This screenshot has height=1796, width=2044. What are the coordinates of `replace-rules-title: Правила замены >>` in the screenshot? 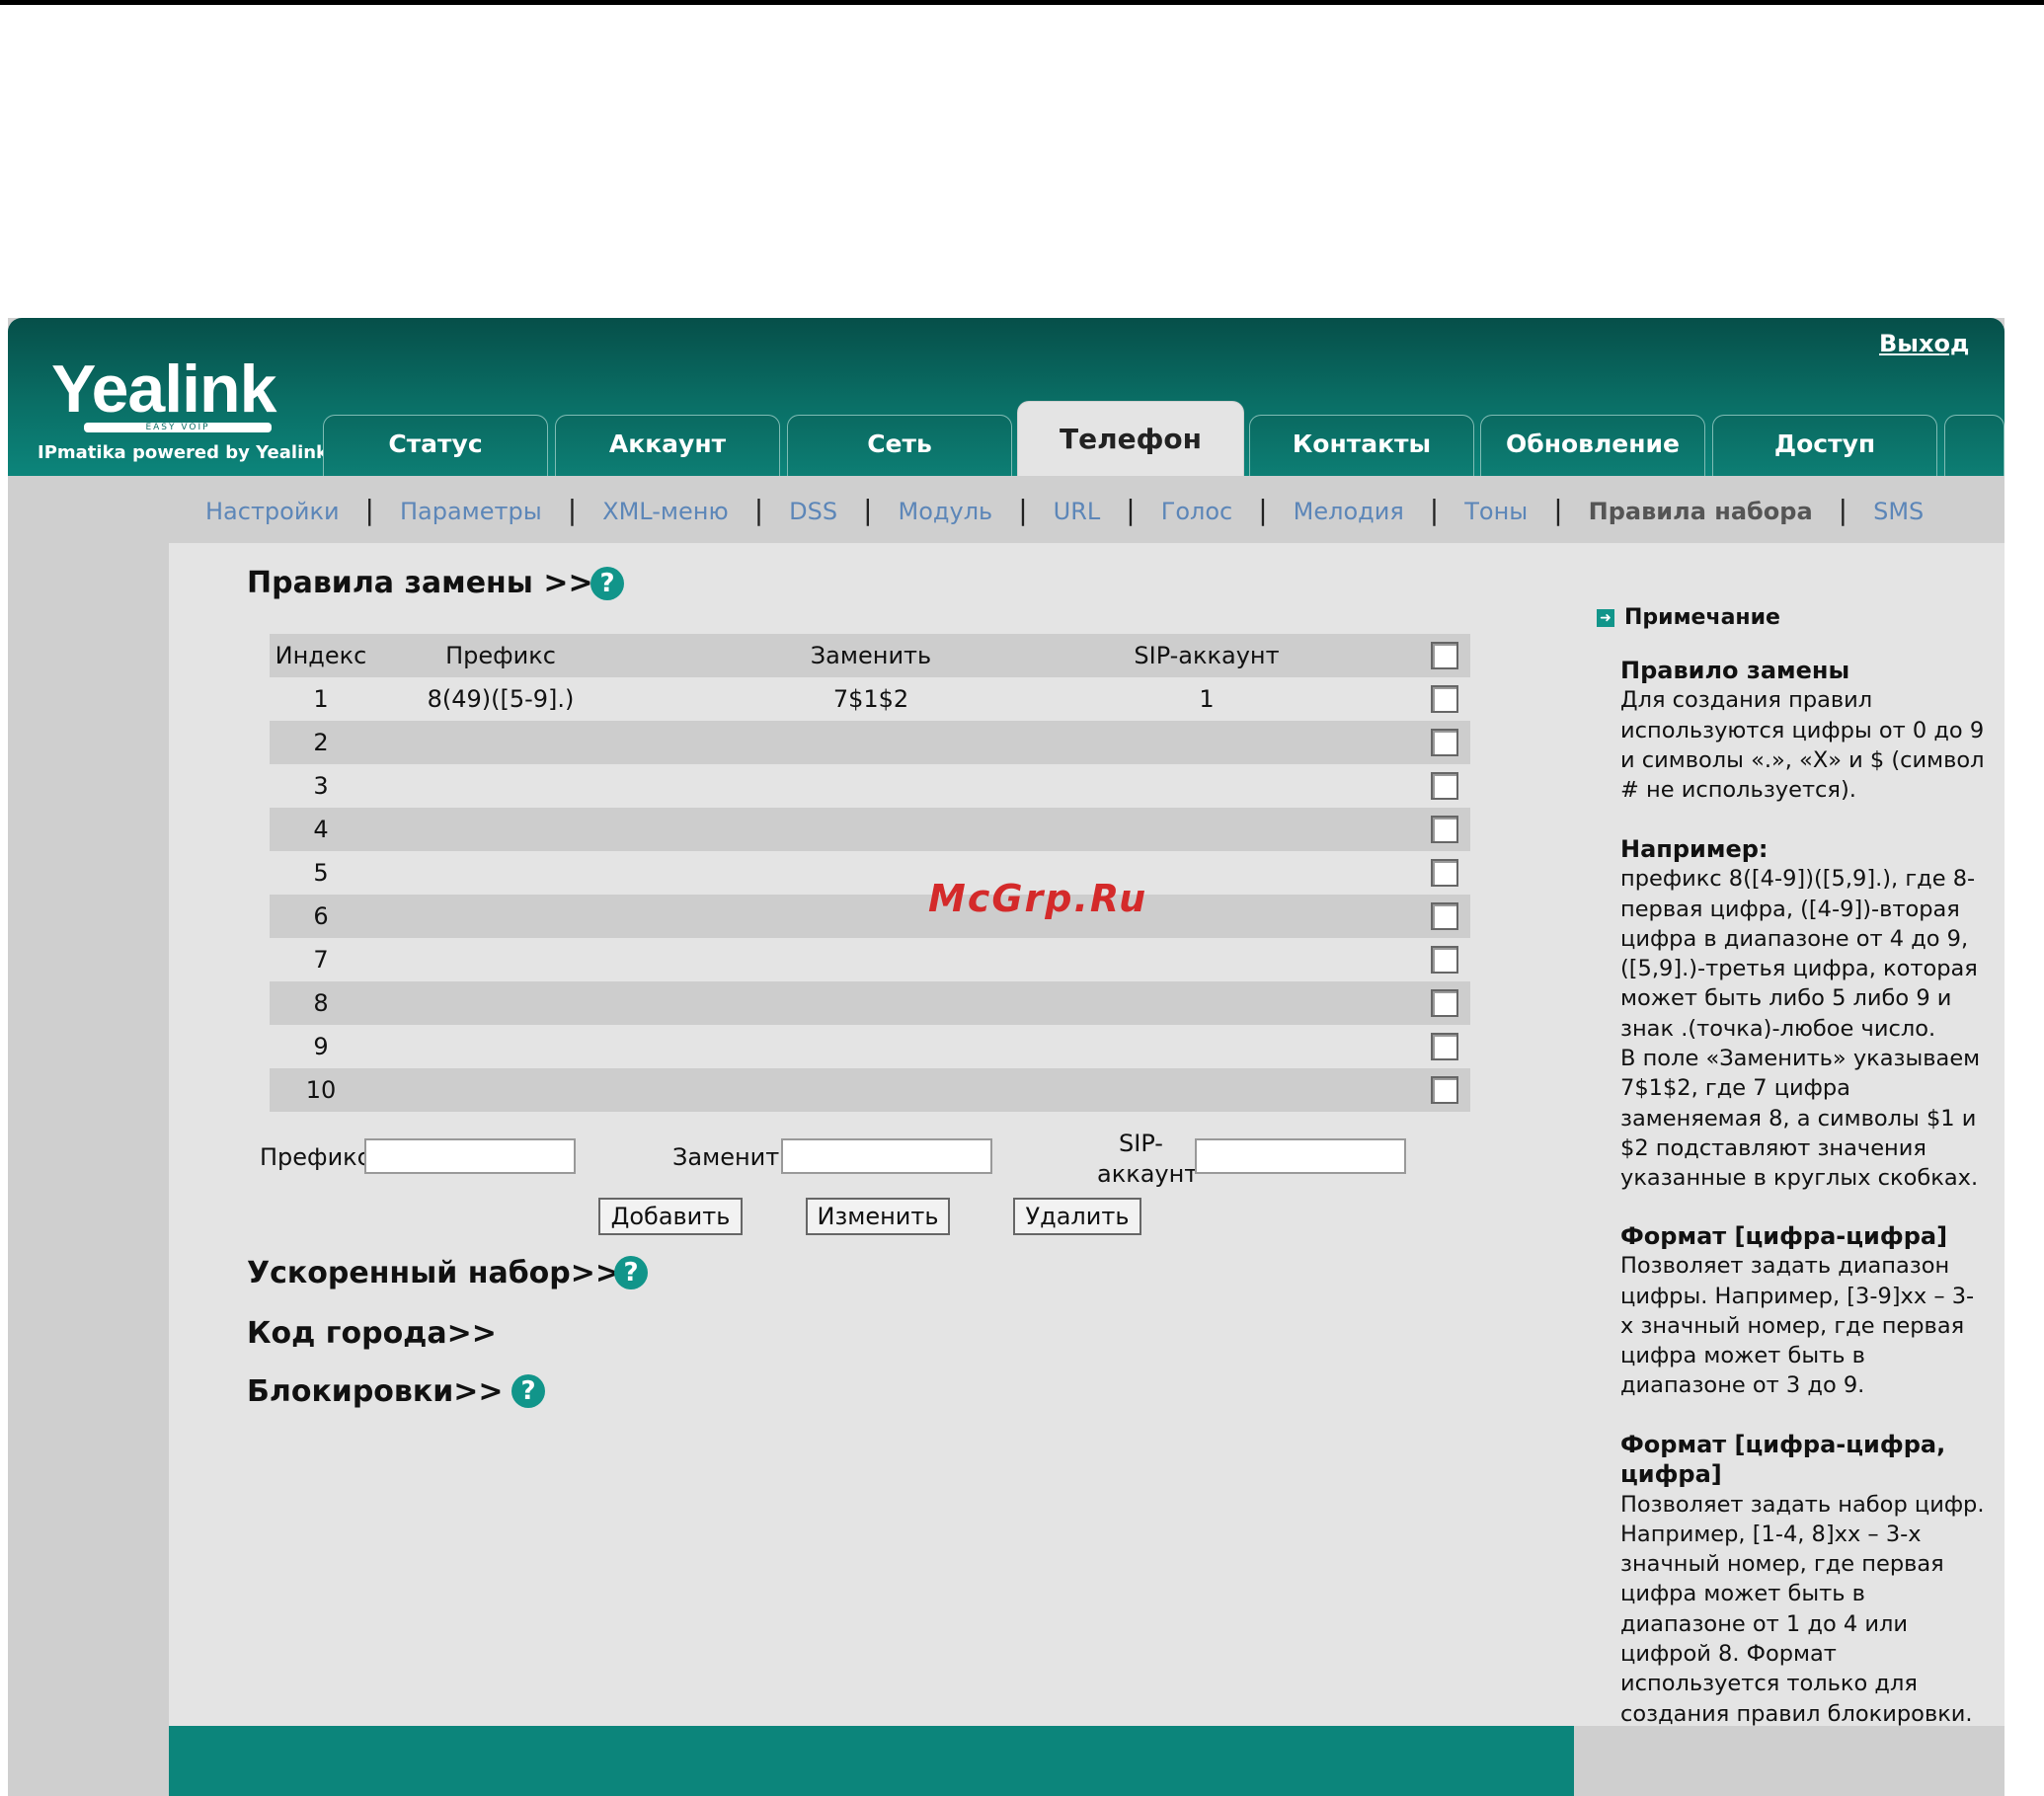 It's located at (420, 583).